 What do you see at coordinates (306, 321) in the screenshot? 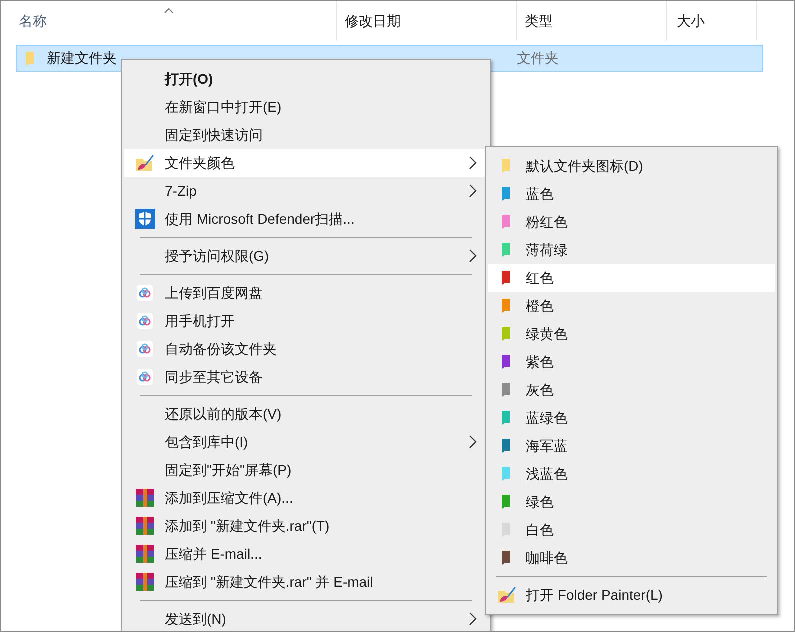
I see `menu-item: 用手机打开` at bounding box center [306, 321].